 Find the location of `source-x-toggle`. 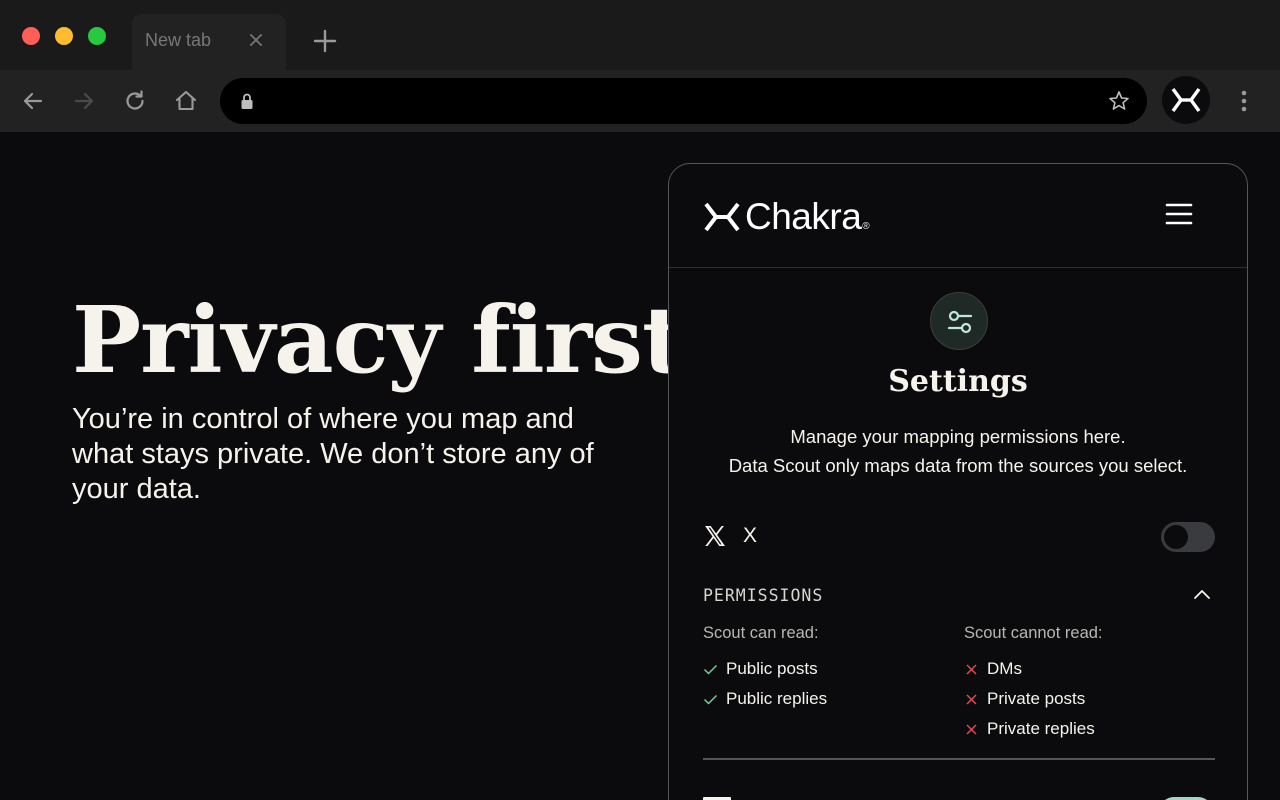

source-x-toggle is located at coordinates (1188, 537).